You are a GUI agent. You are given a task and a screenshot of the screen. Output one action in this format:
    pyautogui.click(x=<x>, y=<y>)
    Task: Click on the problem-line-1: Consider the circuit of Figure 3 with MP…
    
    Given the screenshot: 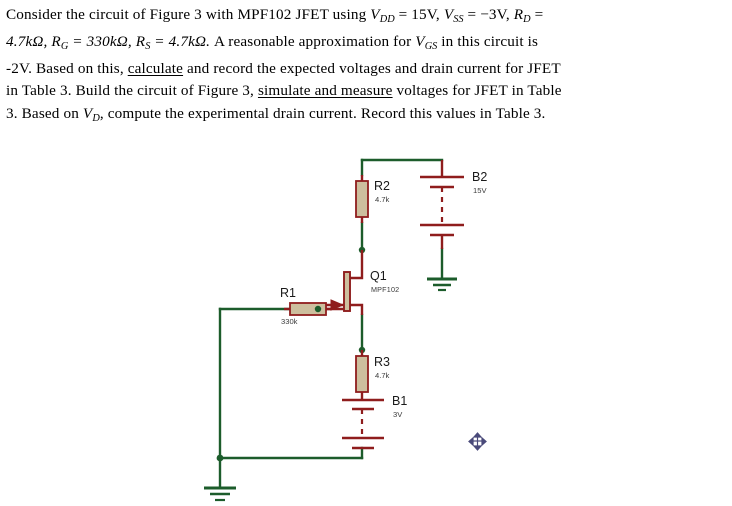 What is the action you would take?
    pyautogui.click(x=356, y=17)
    